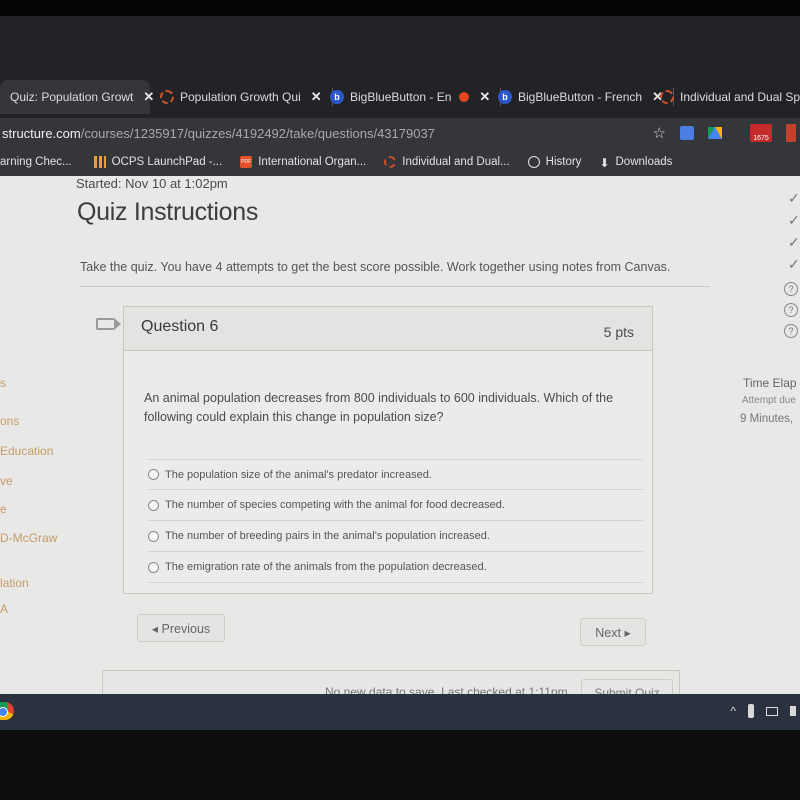  I want to click on tab-bigbluebutton-en: b BigBlueButton - En ✕, so click(416, 97).